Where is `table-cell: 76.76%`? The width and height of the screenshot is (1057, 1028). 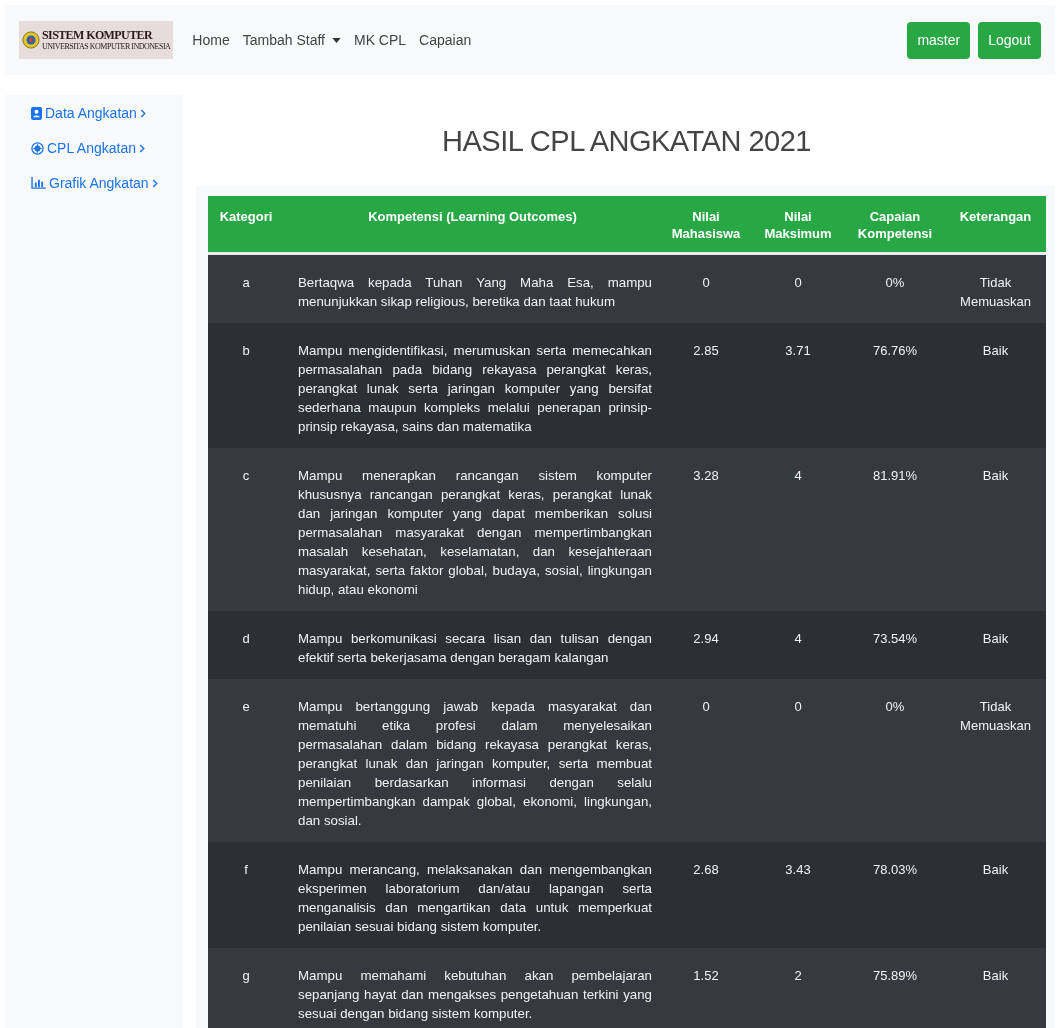 table-cell: 76.76% is located at coordinates (895, 350).